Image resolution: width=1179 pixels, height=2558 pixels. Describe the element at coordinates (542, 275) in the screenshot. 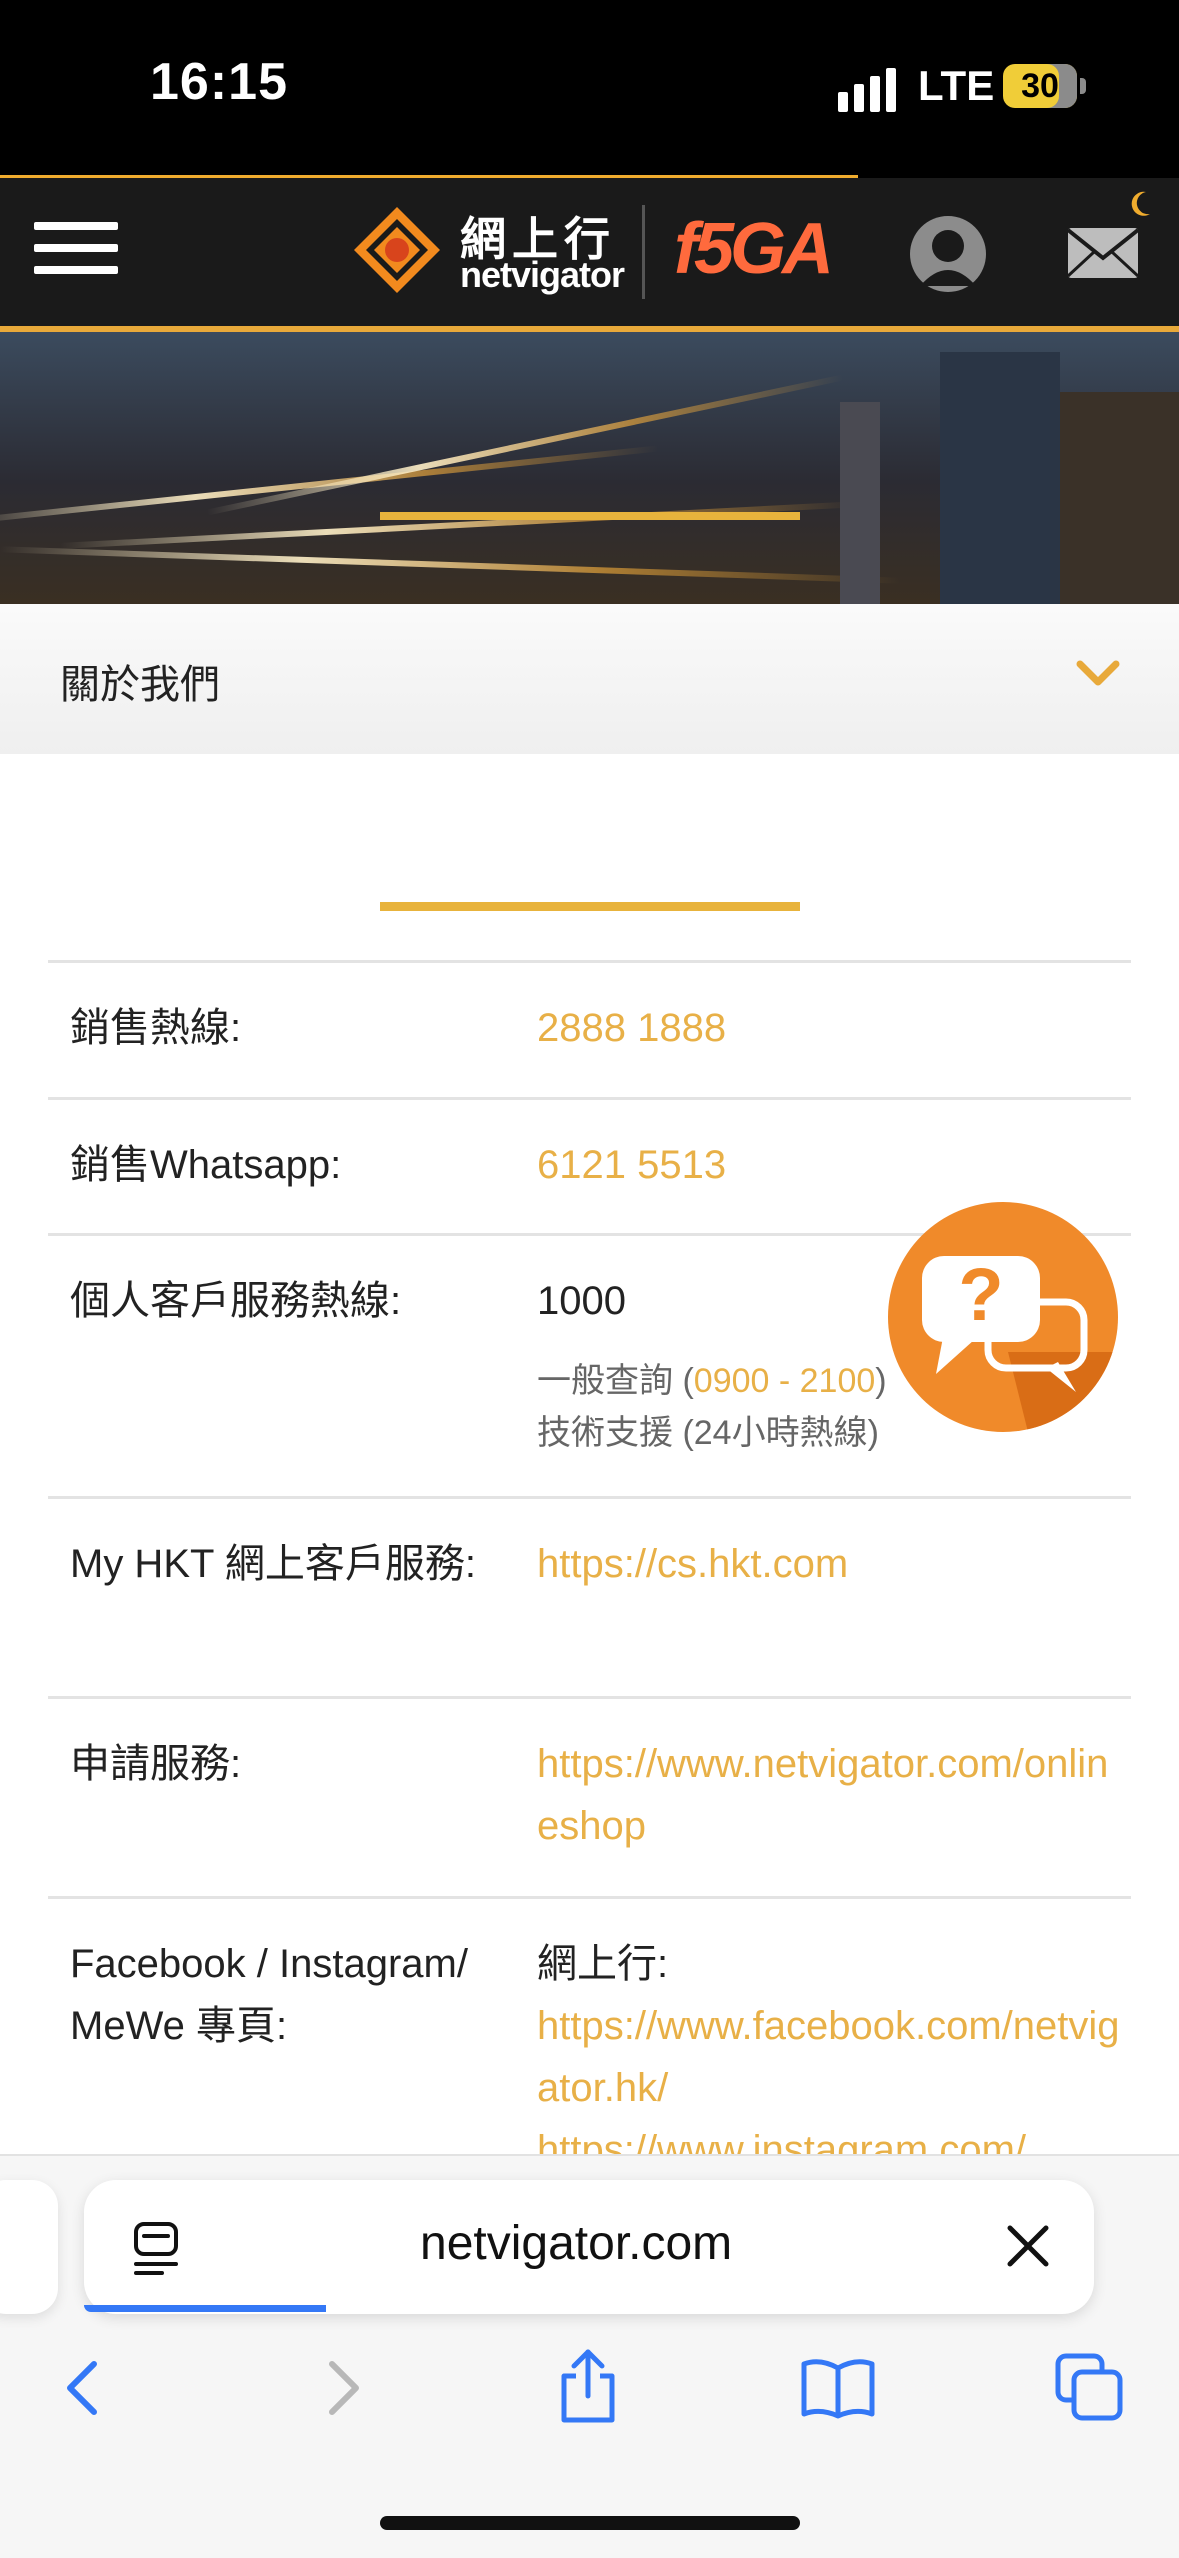

I see `logo-english-text: netvigator` at that location.